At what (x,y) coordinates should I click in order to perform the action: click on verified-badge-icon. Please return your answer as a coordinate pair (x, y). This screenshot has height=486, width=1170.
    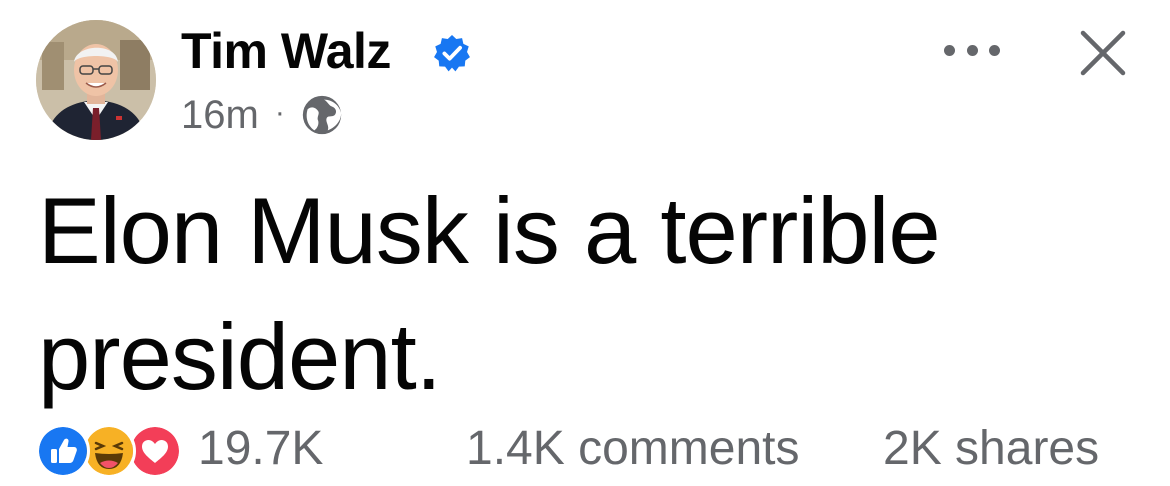
    Looking at the image, I should click on (452, 53).